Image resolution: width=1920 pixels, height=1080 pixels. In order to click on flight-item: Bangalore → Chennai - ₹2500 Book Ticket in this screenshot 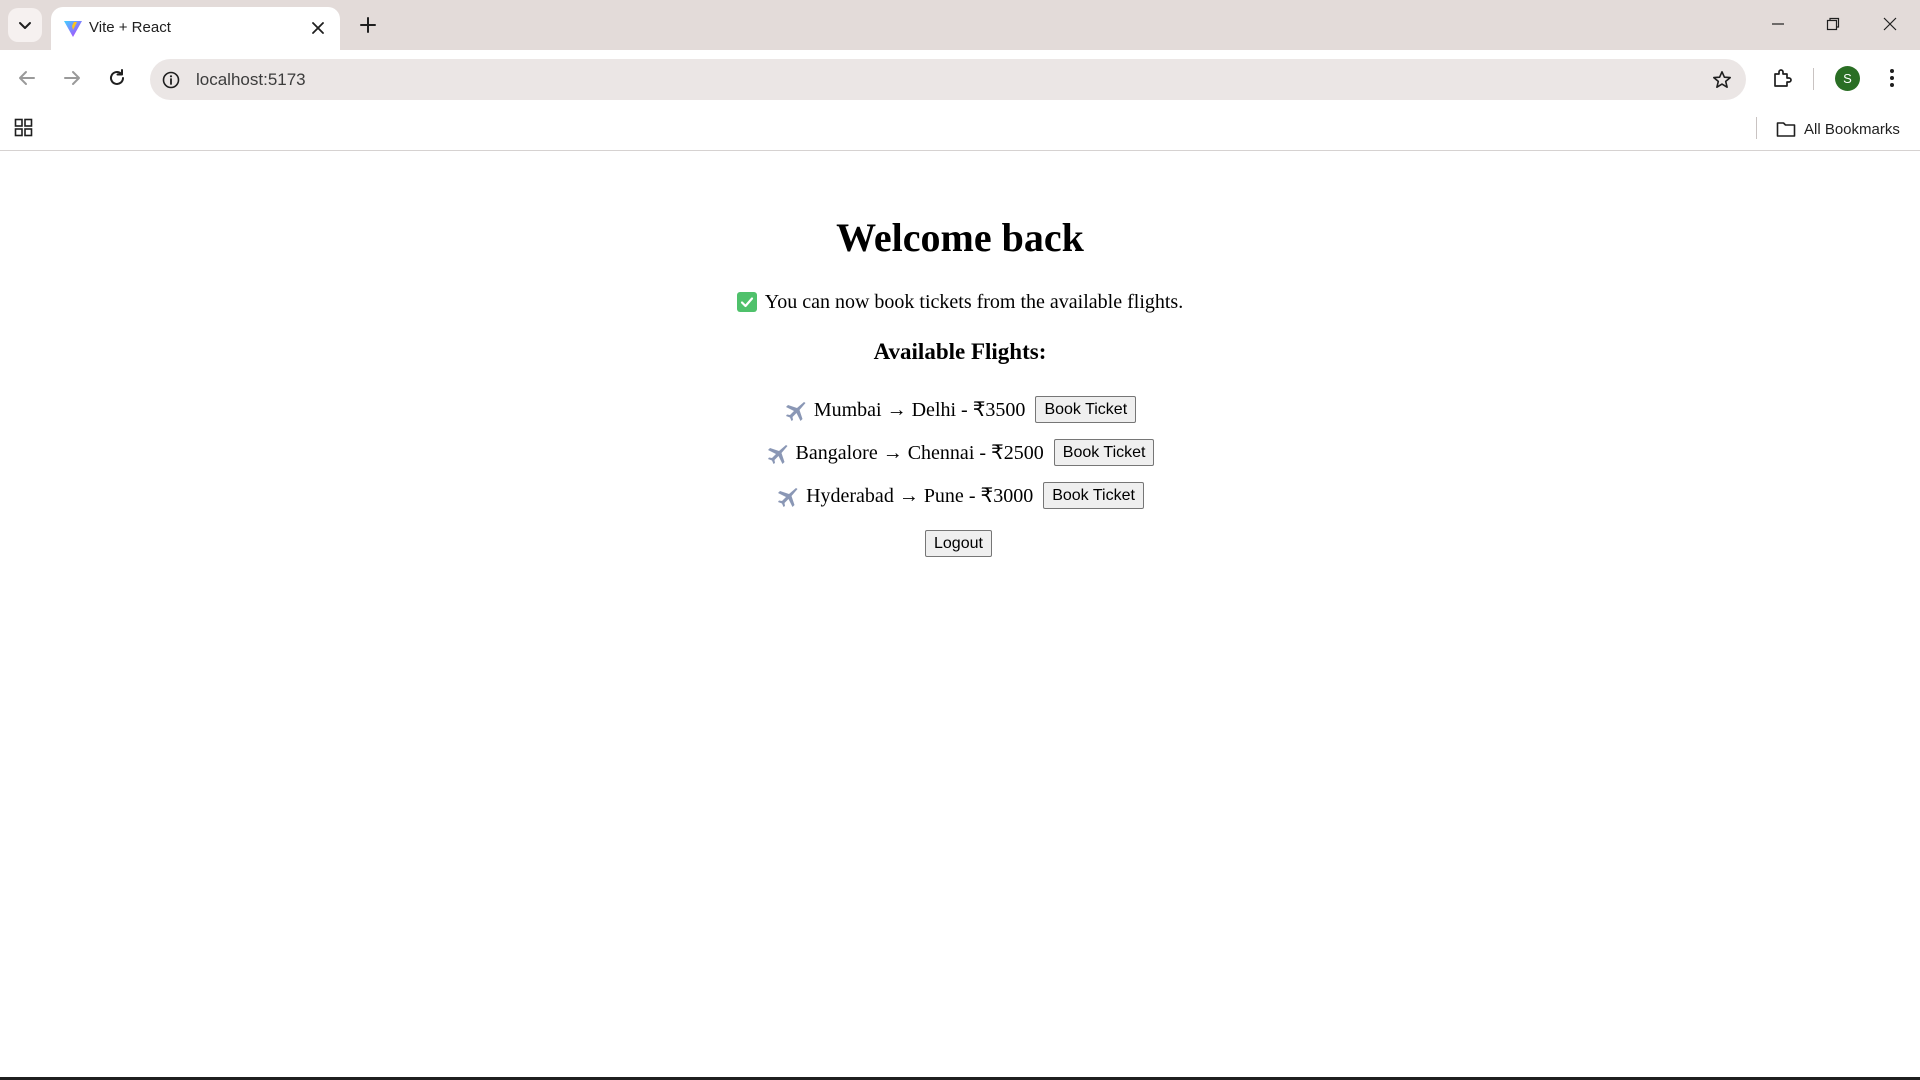, I will do `click(960, 452)`.